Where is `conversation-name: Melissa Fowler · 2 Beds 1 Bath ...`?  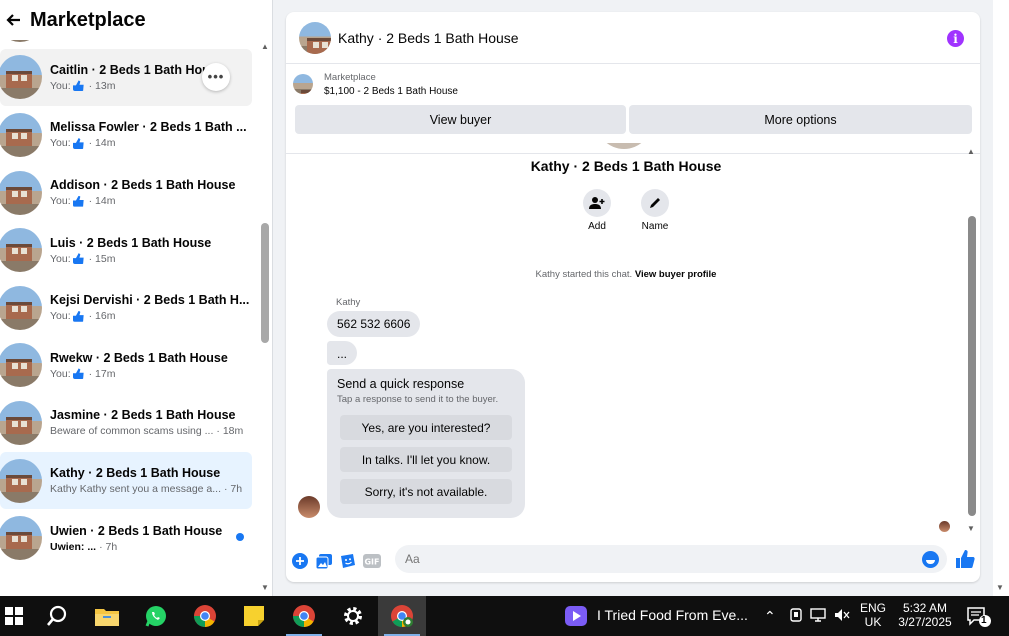 conversation-name: Melissa Fowler · 2 Beds 1 Bath ... is located at coordinates (148, 127).